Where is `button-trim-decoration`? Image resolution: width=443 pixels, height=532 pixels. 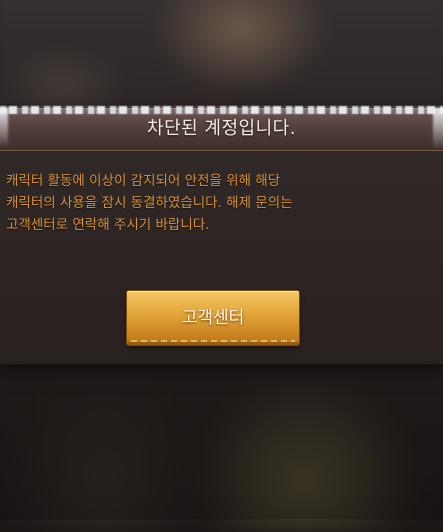 button-trim-decoration is located at coordinates (213, 341).